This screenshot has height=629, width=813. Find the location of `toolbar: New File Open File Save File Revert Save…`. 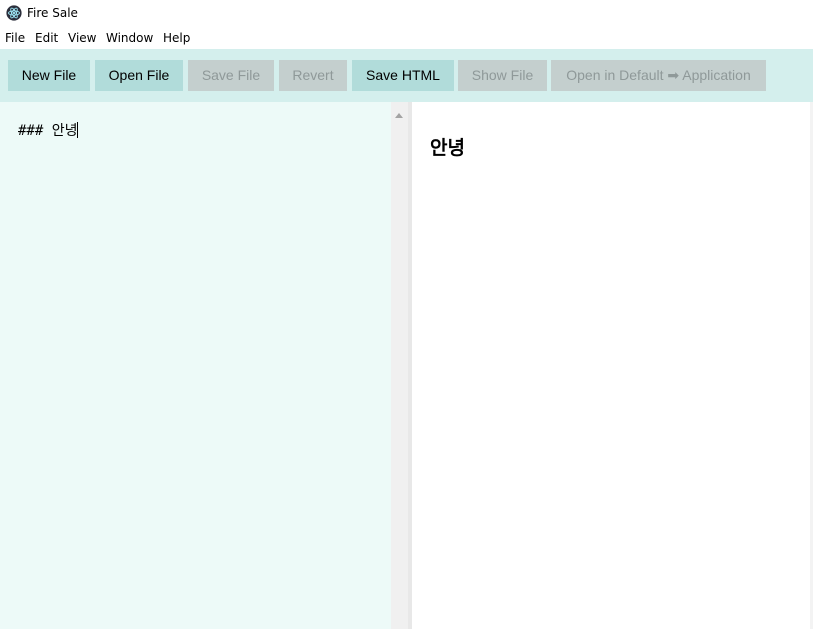

toolbar: New File Open File Save File Revert Save… is located at coordinates (406, 75).